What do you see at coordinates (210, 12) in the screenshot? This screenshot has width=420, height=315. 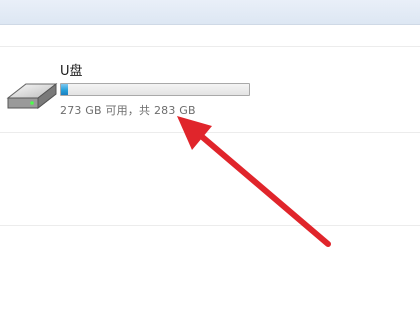 I see `title-bar` at bounding box center [210, 12].